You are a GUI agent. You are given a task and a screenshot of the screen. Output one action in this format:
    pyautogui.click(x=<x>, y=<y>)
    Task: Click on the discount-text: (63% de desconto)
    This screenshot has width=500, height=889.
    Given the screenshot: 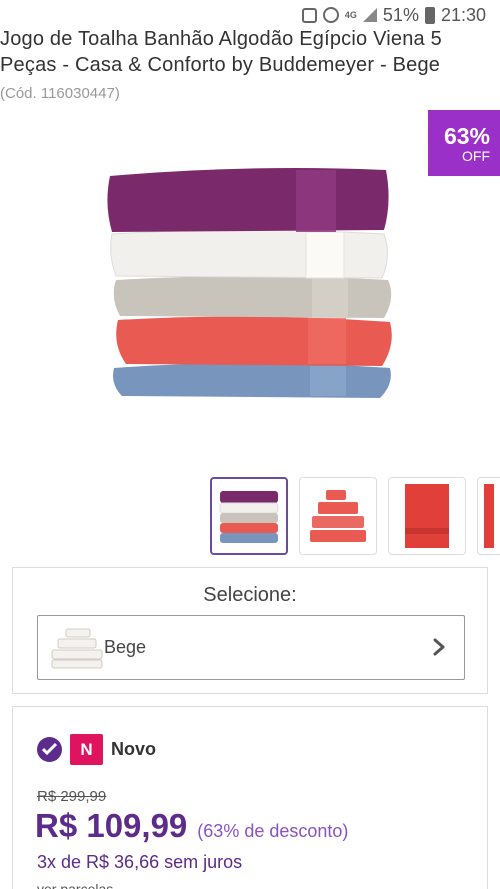 What is the action you would take?
    pyautogui.click(x=273, y=831)
    